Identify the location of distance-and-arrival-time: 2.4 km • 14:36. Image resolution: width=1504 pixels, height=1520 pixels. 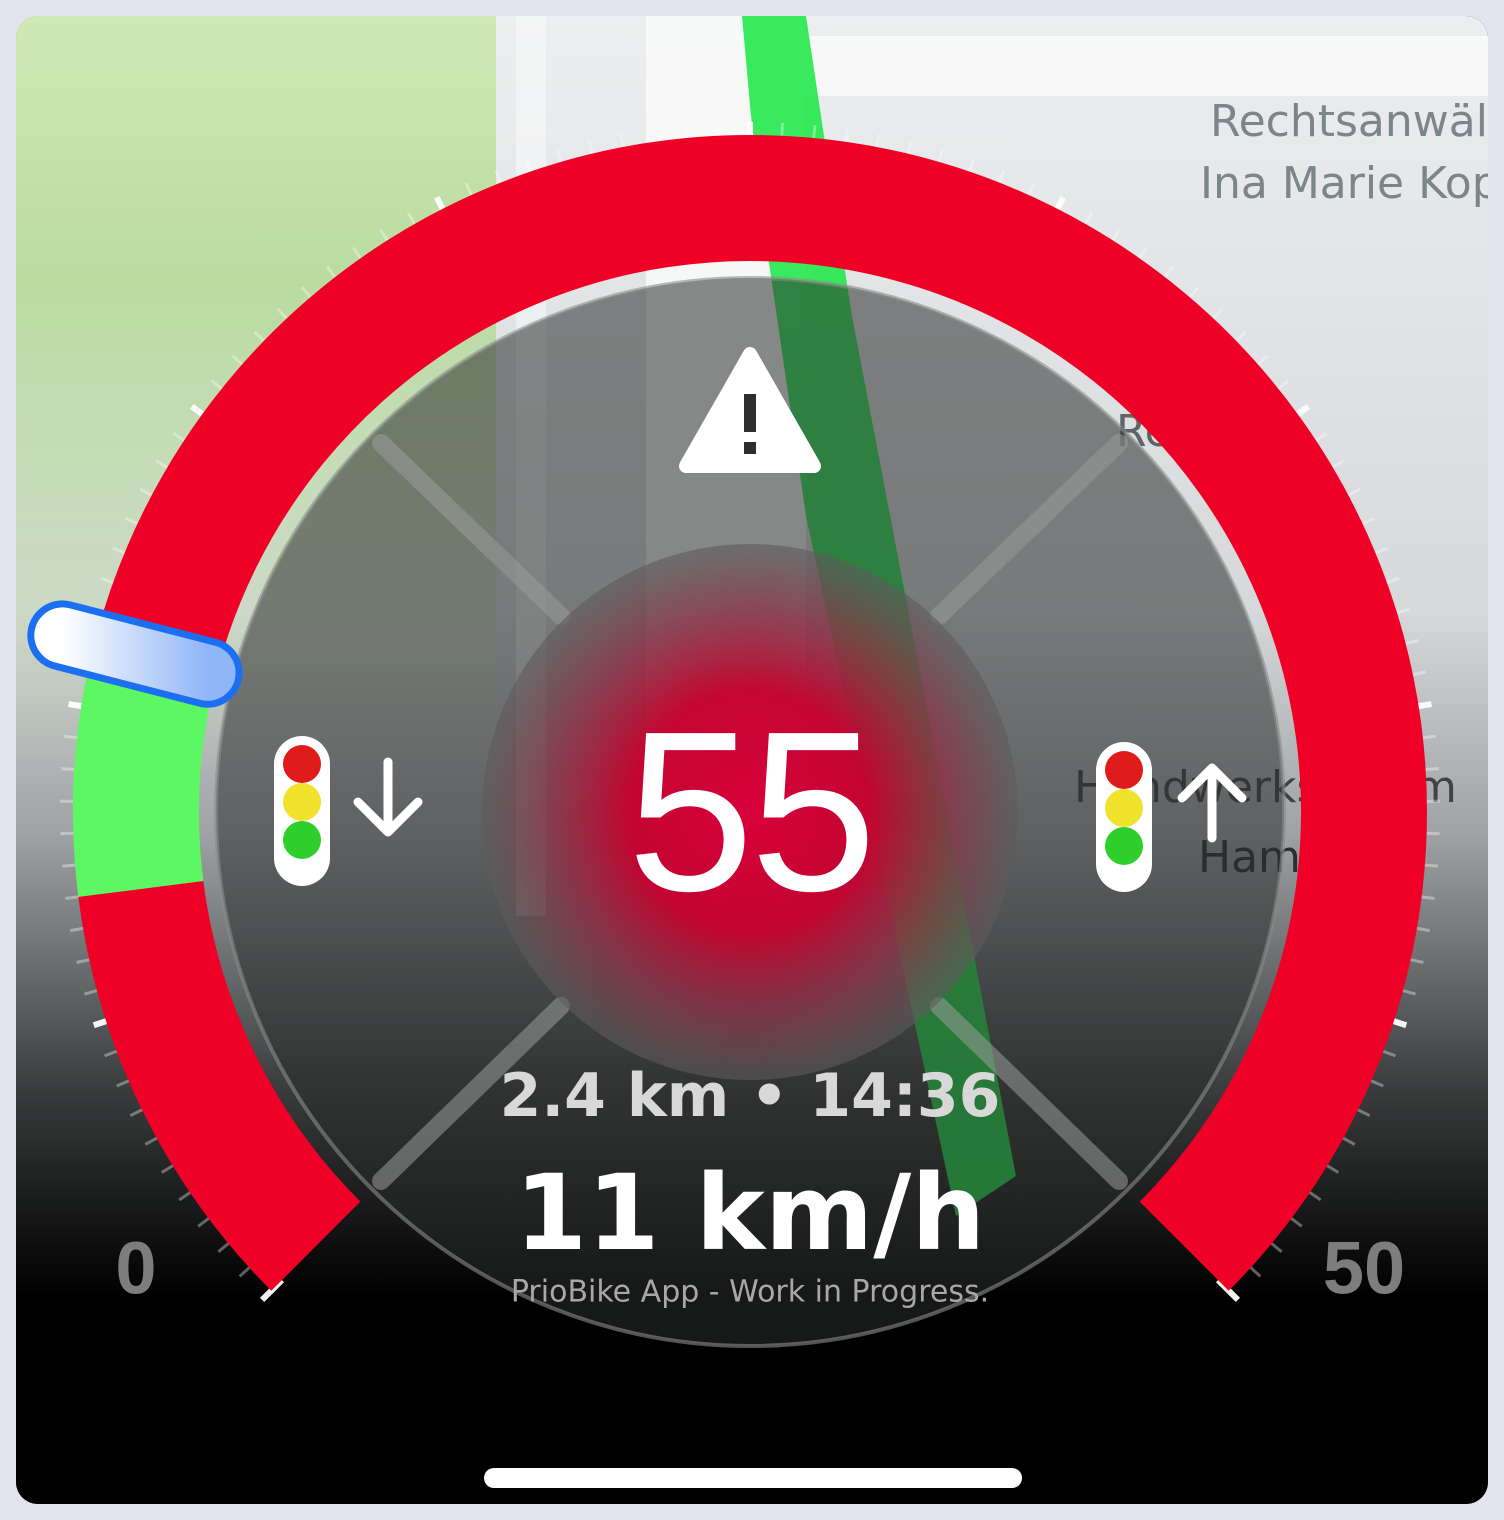
(750, 1096).